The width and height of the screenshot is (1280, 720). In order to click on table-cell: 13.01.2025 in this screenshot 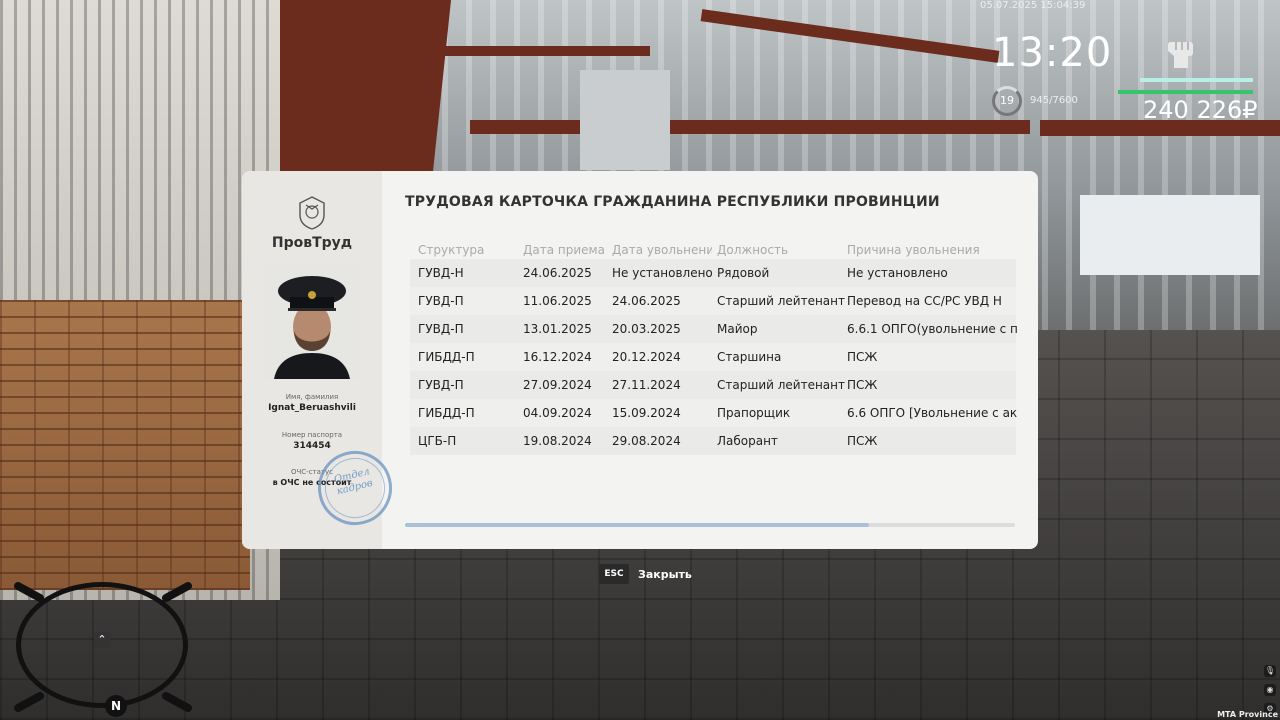, I will do `click(557, 329)`.